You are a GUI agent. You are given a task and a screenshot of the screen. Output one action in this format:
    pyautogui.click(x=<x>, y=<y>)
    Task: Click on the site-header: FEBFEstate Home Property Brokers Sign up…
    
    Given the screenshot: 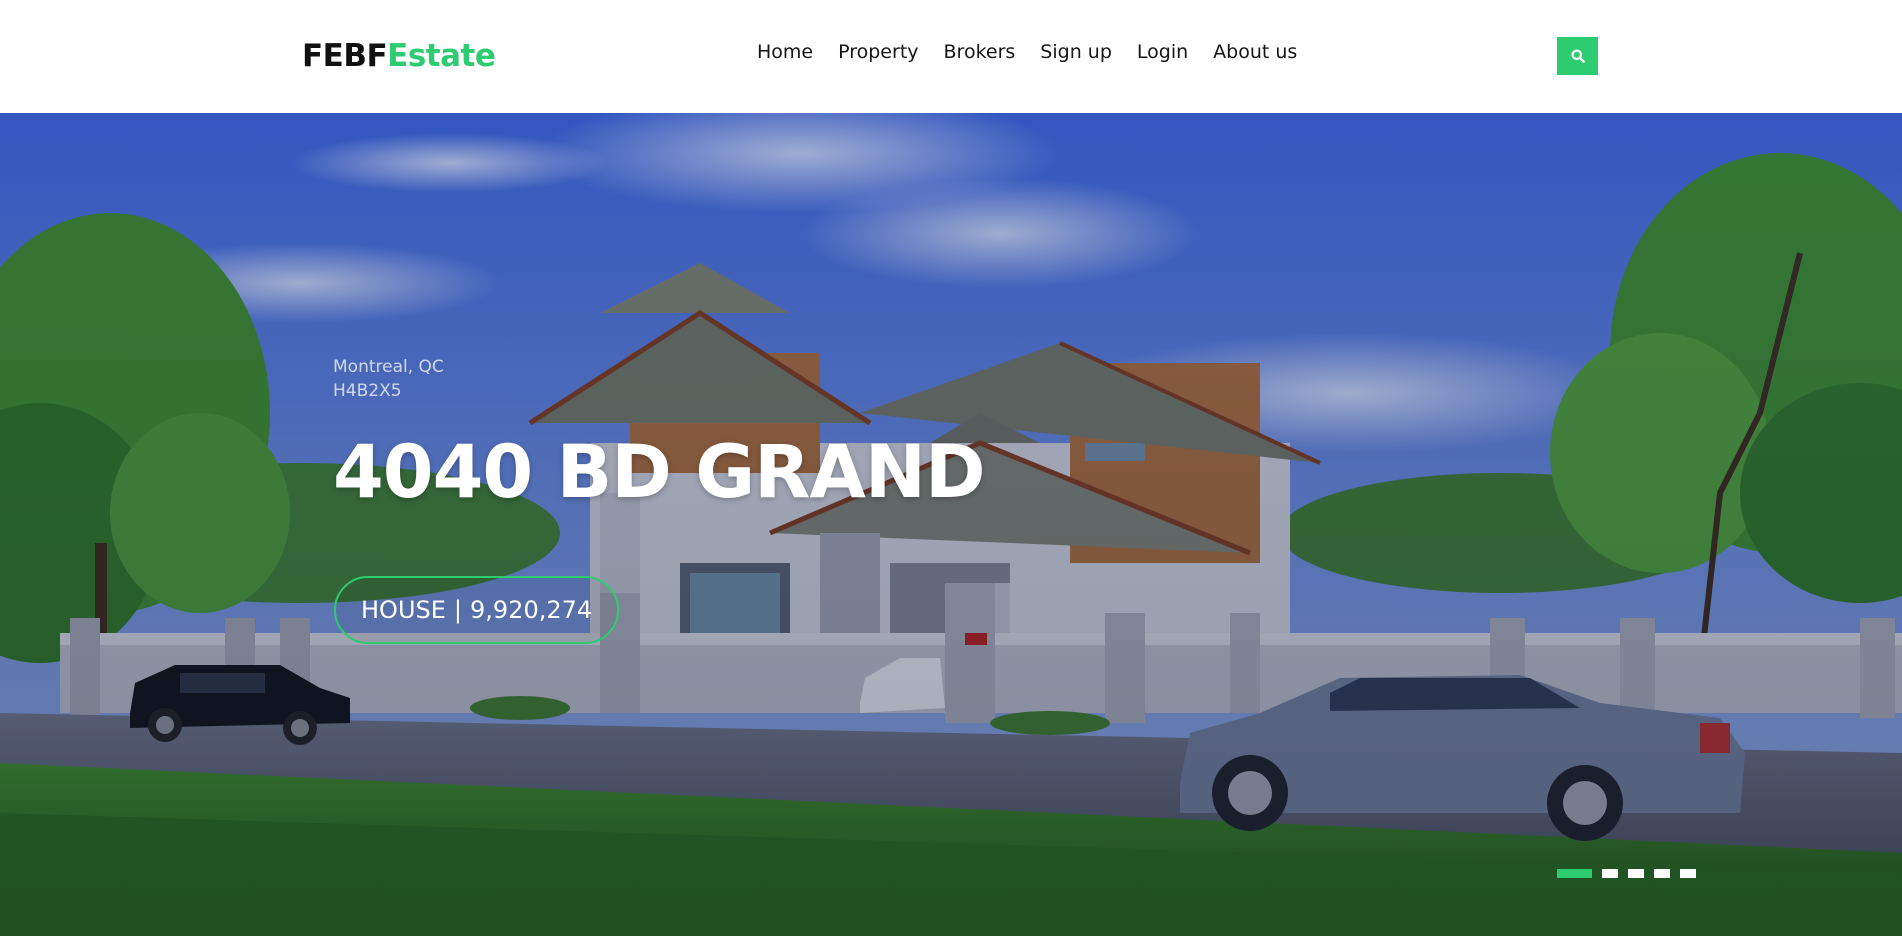 What is the action you would take?
    pyautogui.click(x=951, y=56)
    